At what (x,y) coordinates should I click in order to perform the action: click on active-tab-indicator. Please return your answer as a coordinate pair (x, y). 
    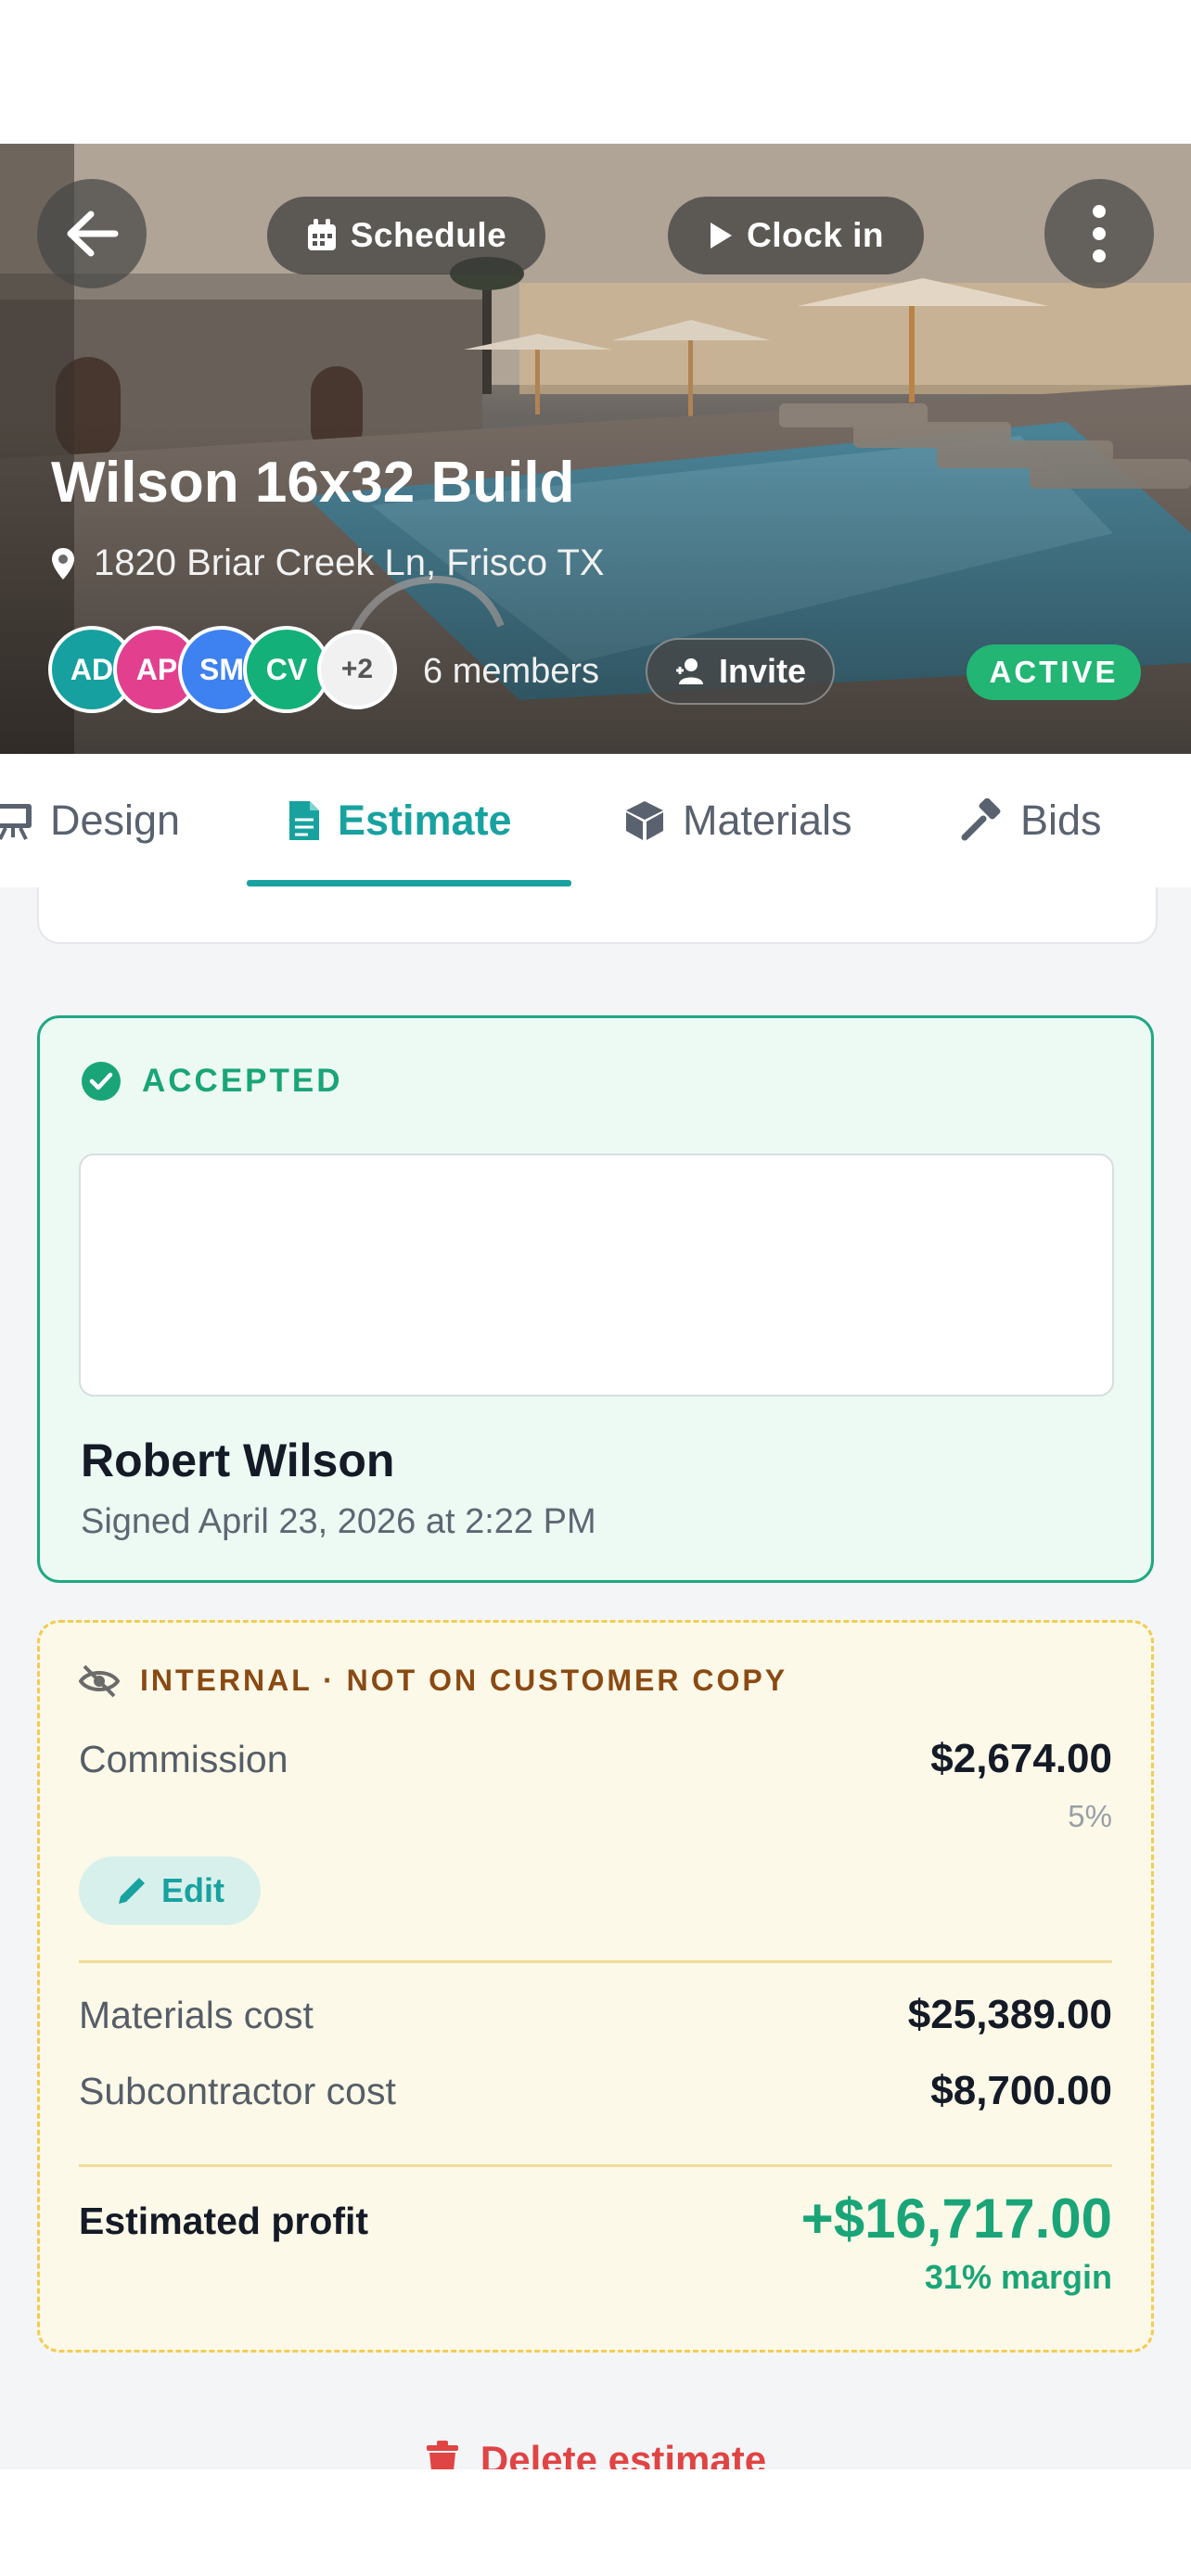
    Looking at the image, I should click on (409, 883).